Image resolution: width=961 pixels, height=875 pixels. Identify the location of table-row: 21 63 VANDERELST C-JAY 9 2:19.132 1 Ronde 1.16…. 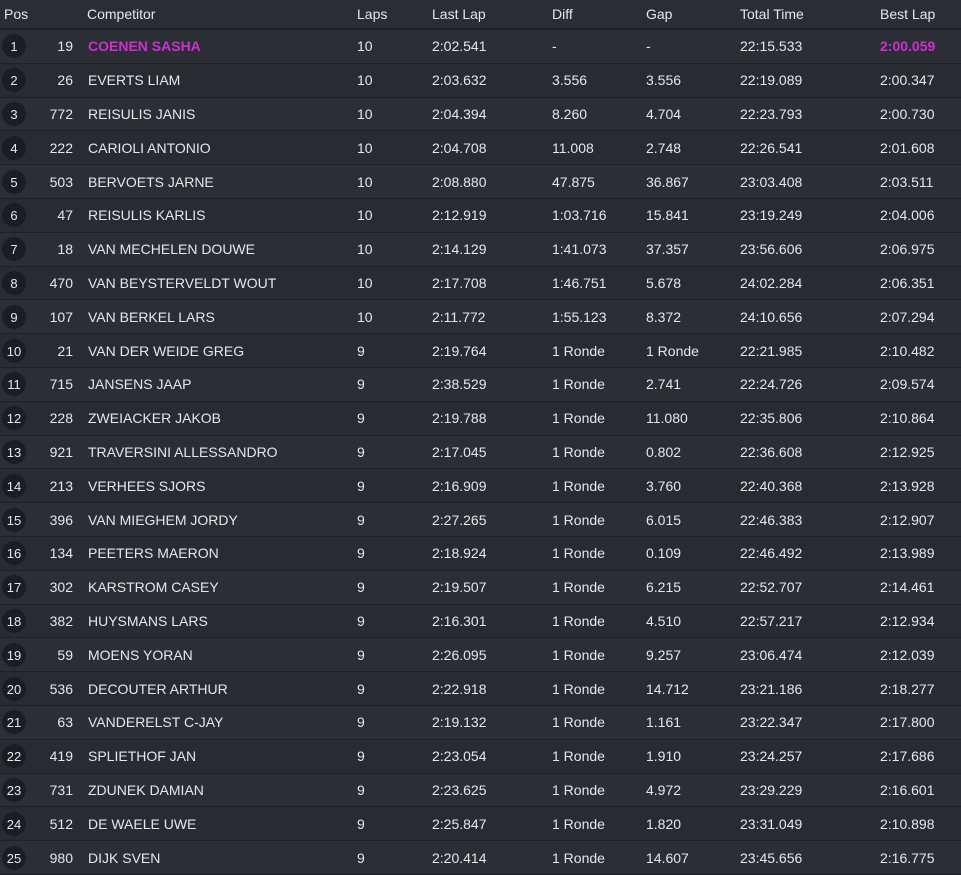
(480, 722).